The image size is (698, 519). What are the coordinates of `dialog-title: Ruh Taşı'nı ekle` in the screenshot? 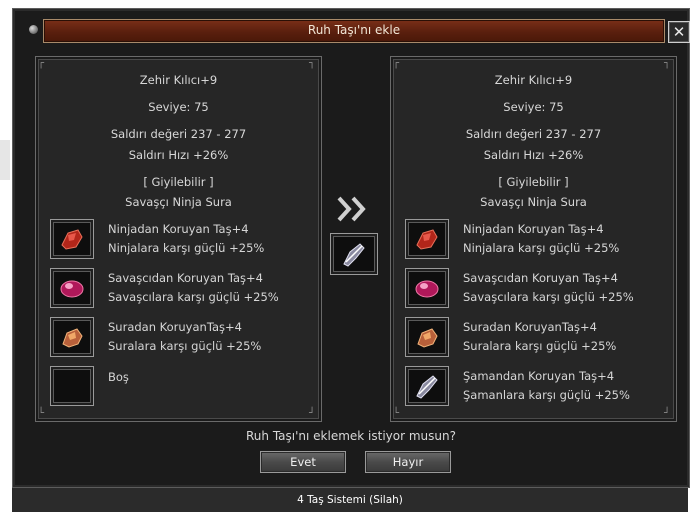 It's located at (354, 30).